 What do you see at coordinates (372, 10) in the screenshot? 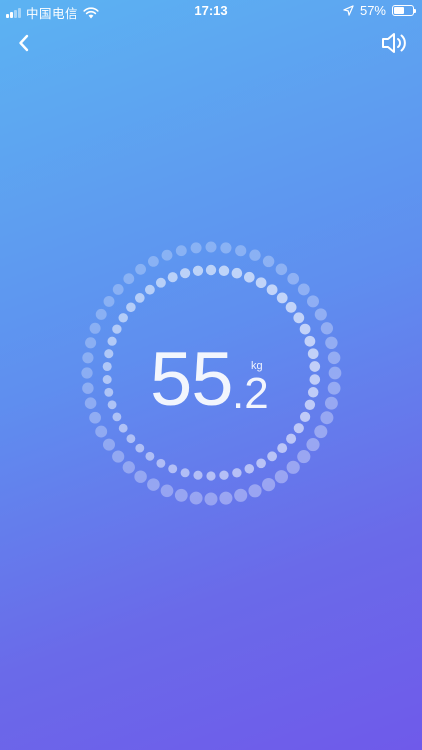
I see `battery-percent: 57%` at bounding box center [372, 10].